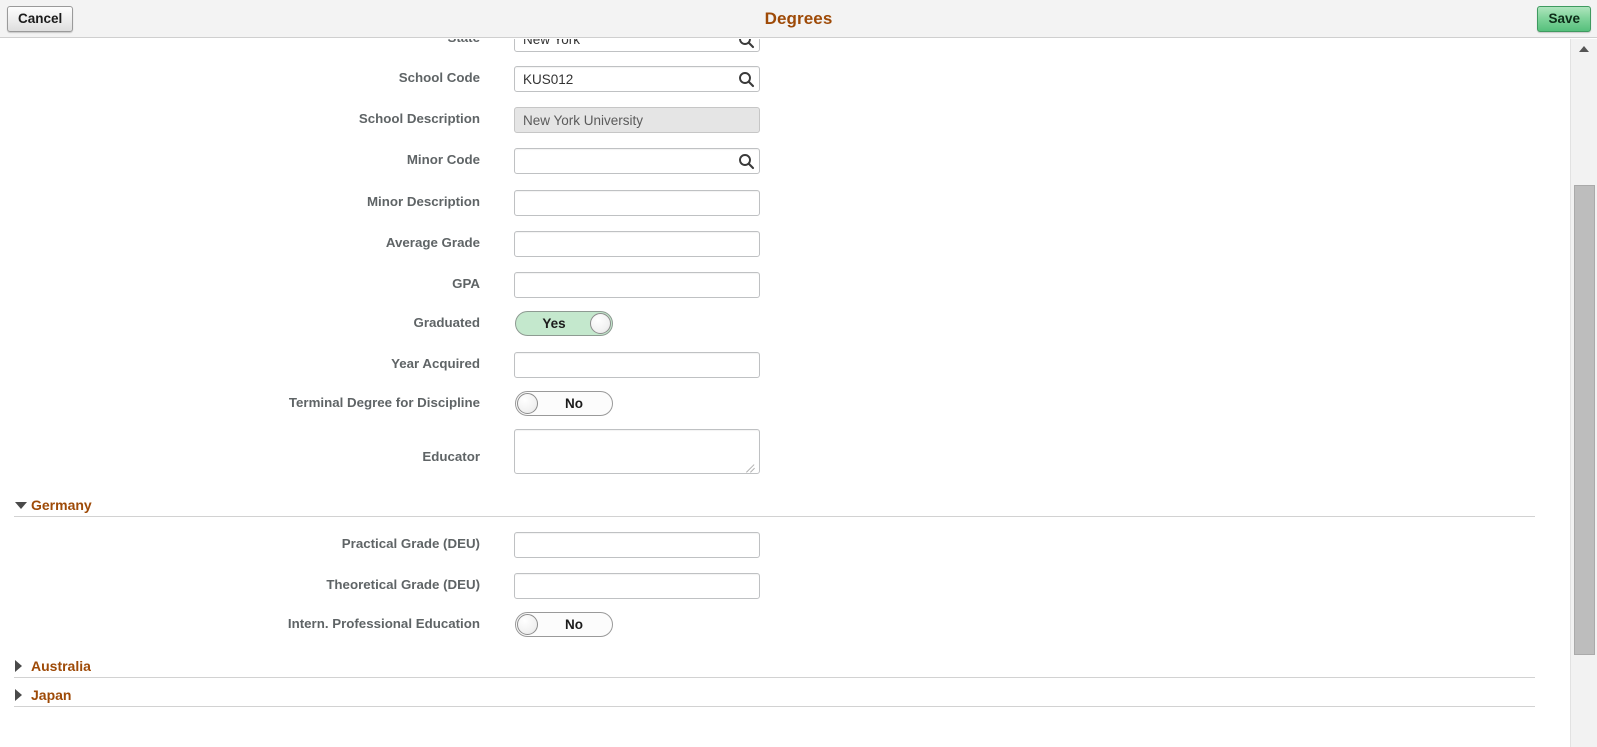  What do you see at coordinates (637, 545) in the screenshot?
I see `practical-grade-input` at bounding box center [637, 545].